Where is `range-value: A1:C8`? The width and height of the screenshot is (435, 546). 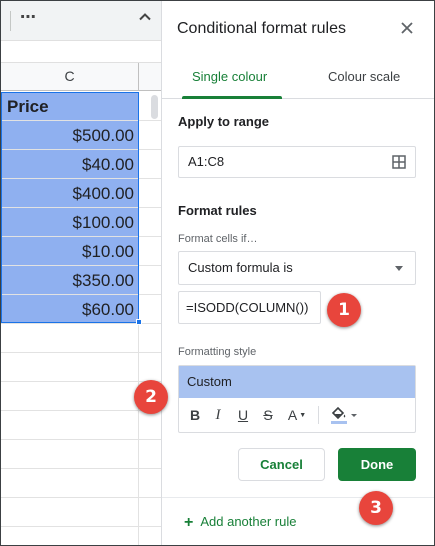
range-value: A1:C8 is located at coordinates (206, 161).